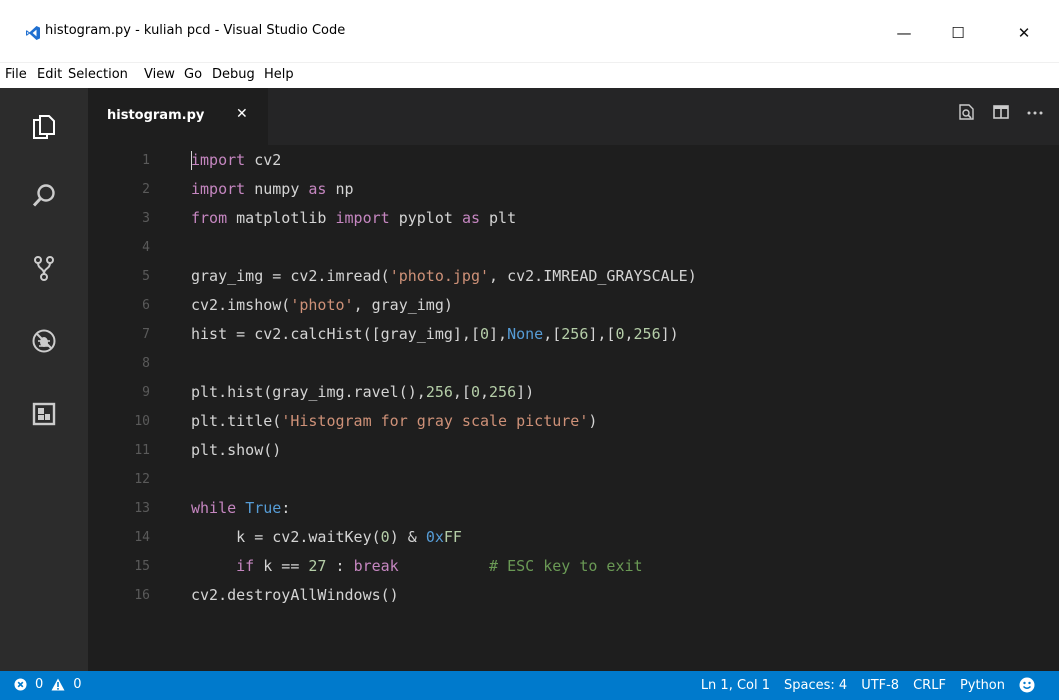  What do you see at coordinates (240, 508) in the screenshot?
I see `code-text: while True:` at bounding box center [240, 508].